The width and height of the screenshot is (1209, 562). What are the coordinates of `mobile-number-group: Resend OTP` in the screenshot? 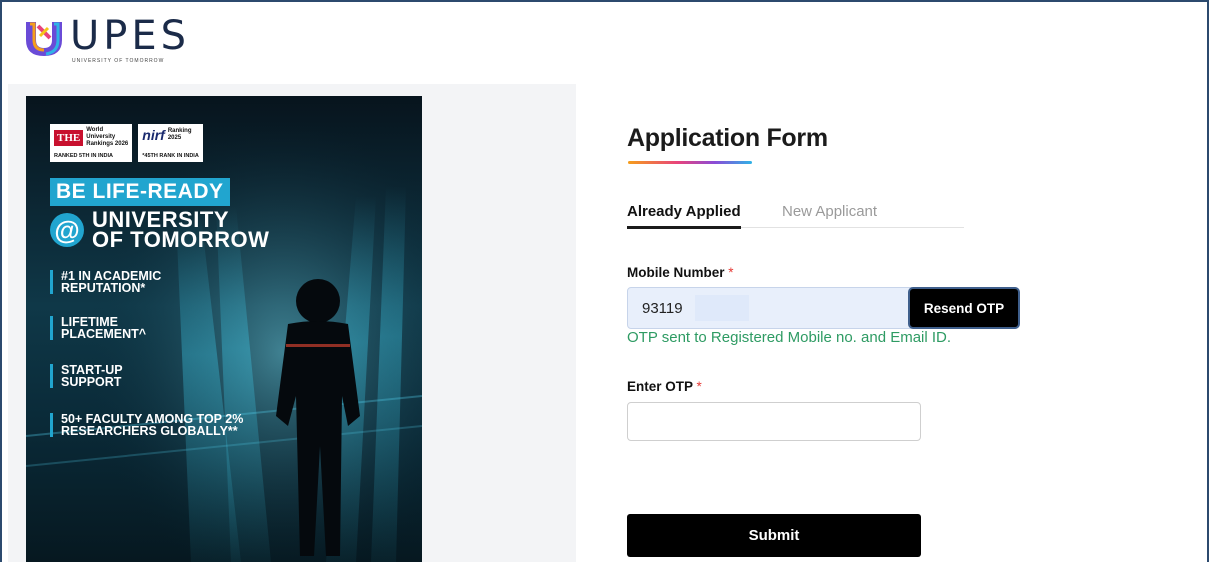 It's located at (823, 308).